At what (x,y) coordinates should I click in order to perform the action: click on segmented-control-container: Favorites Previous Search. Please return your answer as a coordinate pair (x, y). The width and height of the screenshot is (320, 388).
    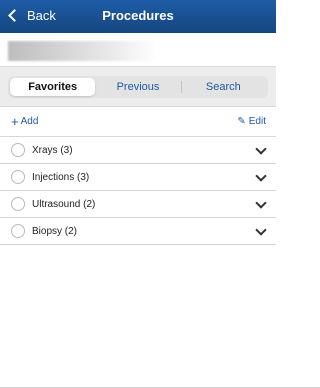
    Looking at the image, I should click on (138, 87).